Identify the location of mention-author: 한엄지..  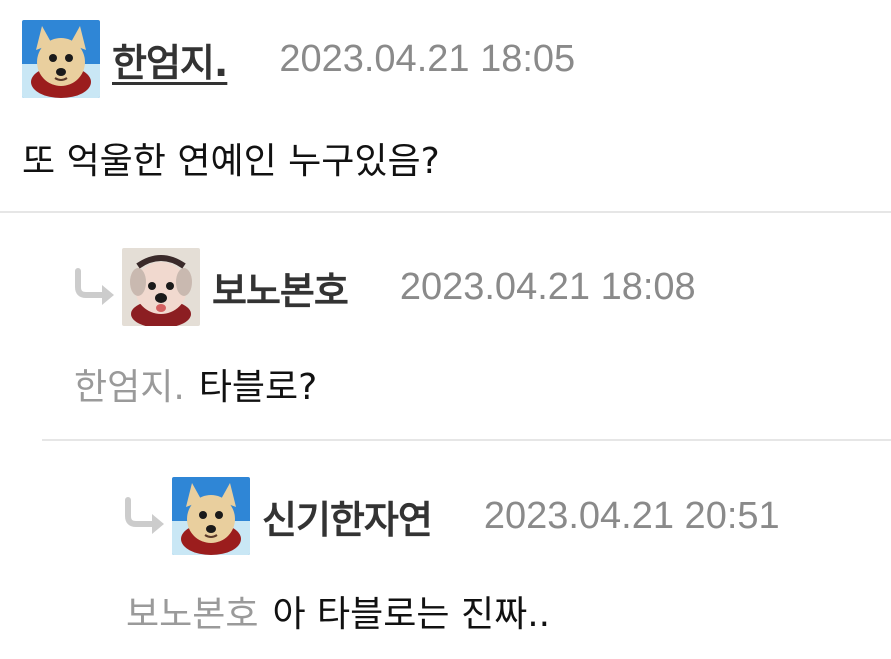
(129, 387).